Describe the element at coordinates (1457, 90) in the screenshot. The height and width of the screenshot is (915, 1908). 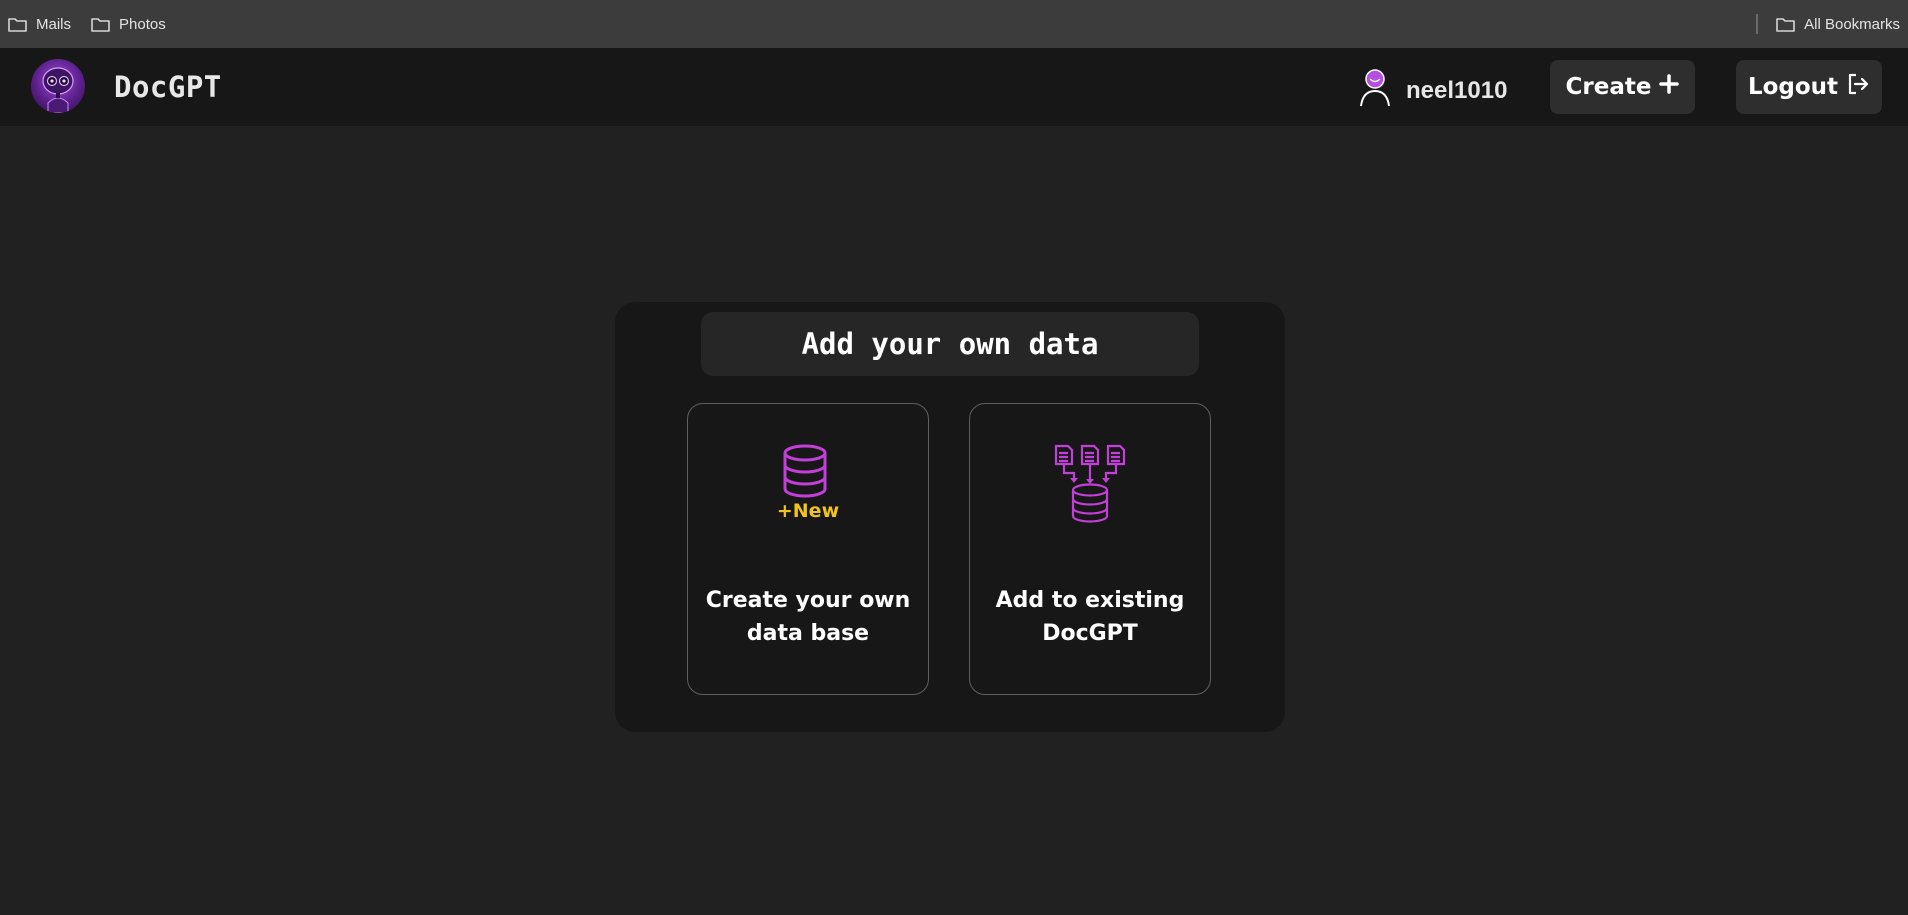
I see `username: neel1010` at that location.